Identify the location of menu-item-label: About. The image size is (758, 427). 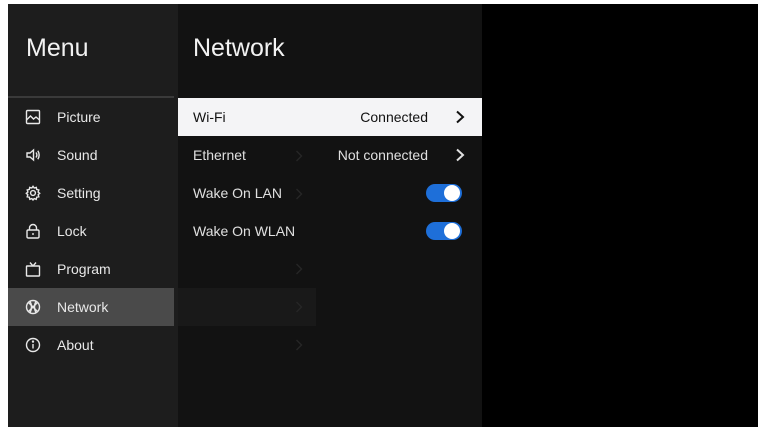
(75, 345).